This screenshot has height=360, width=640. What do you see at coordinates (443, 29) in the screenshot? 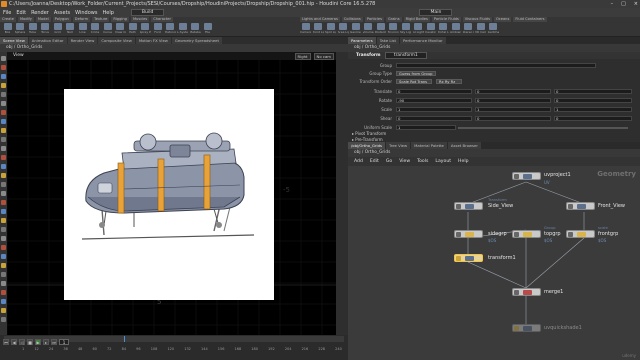
I see `shelf-tool-portal-light: Portal Light` at bounding box center [443, 29].